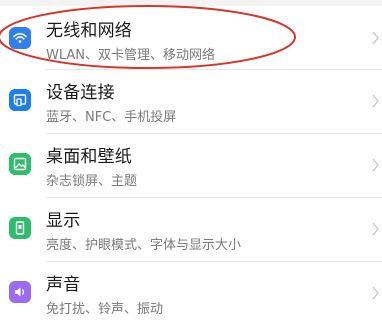  Describe the element at coordinates (89, 31) in the screenshot. I see `settings-item-title: 无线和网络` at that location.